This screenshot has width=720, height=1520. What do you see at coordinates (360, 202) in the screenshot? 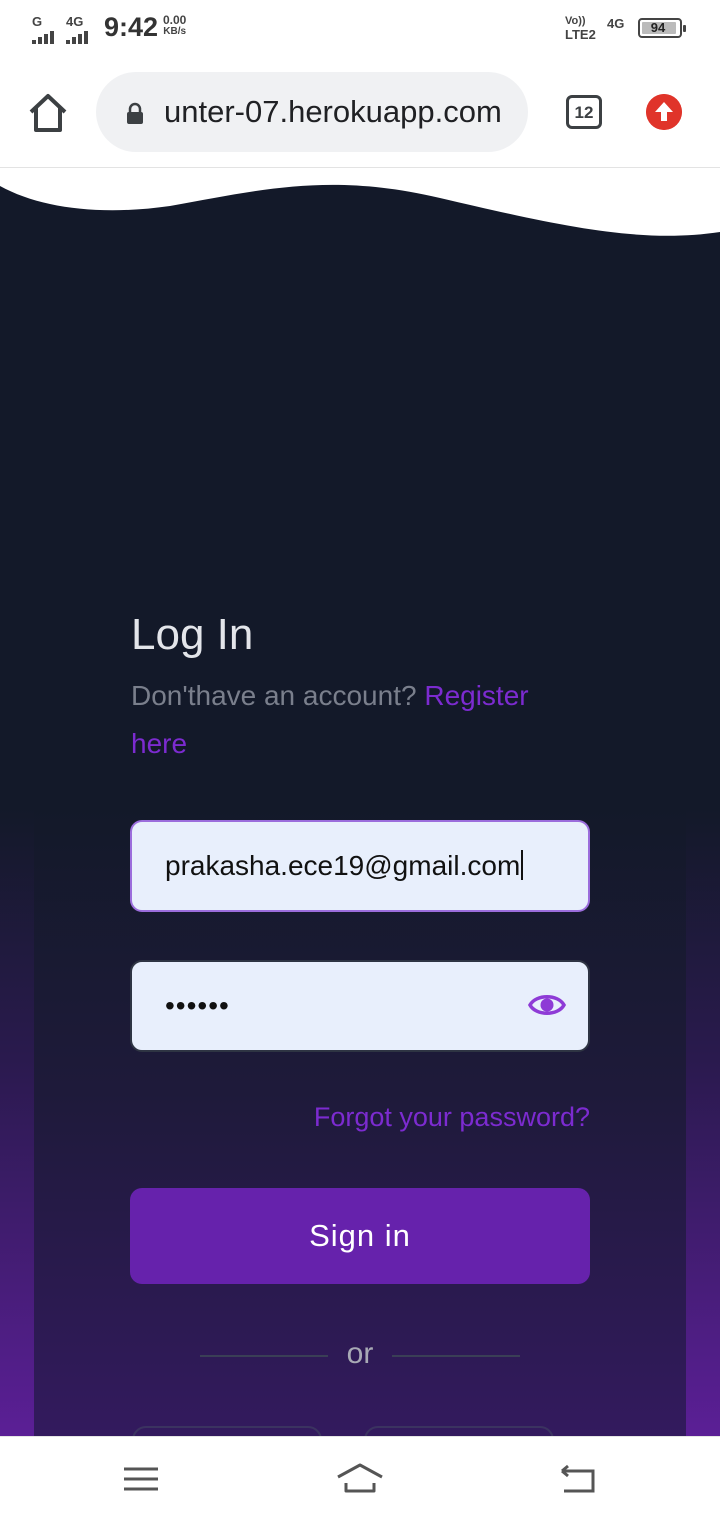
I see `header-wave` at bounding box center [360, 202].